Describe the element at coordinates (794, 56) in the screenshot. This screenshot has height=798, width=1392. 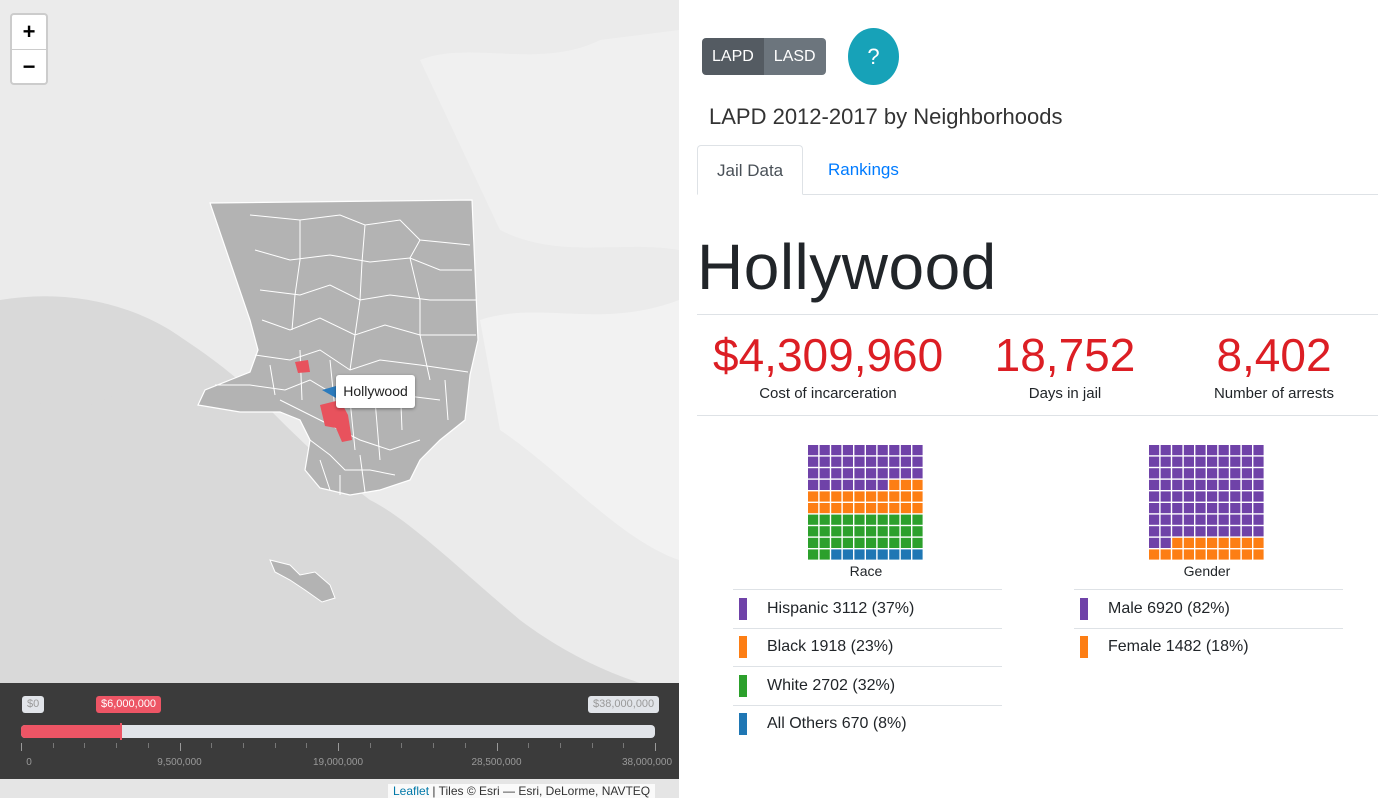
I see `lasd-button: LASD` at that location.